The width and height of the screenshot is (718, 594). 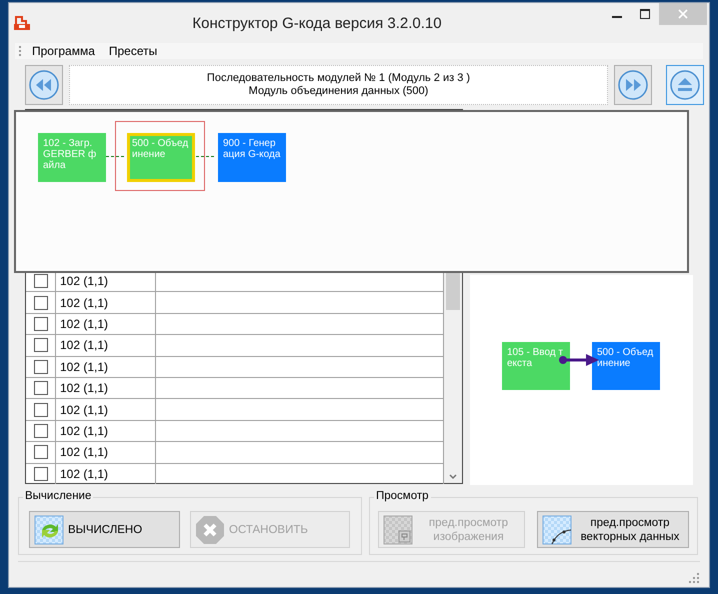 What do you see at coordinates (338, 85) in the screenshot?
I see `sequence-info: Последовательность модулей № 1 (Модуль 2 из 3 ) Модуль объединения данных (500)` at bounding box center [338, 85].